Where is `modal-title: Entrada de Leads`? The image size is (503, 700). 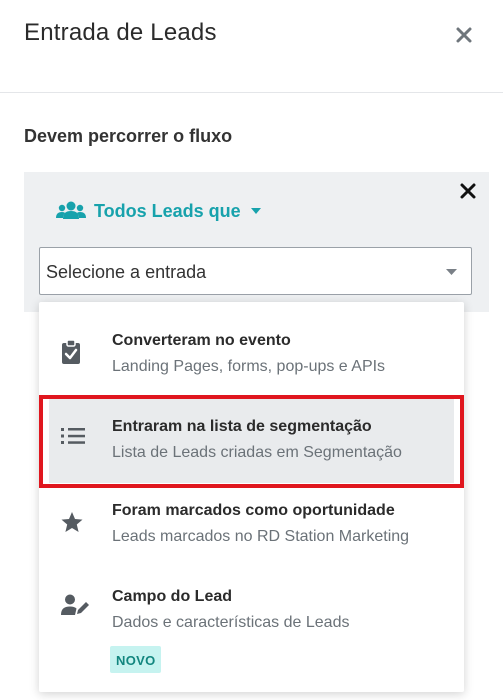 modal-title: Entrada de Leads is located at coordinates (120, 32).